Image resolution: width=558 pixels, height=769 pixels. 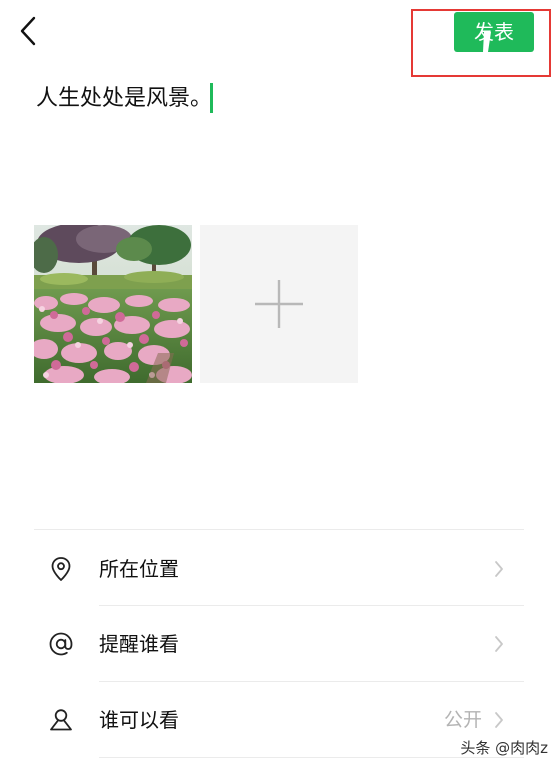 What do you see at coordinates (139, 720) in the screenshot?
I see `option-label: 谁可以看` at bounding box center [139, 720].